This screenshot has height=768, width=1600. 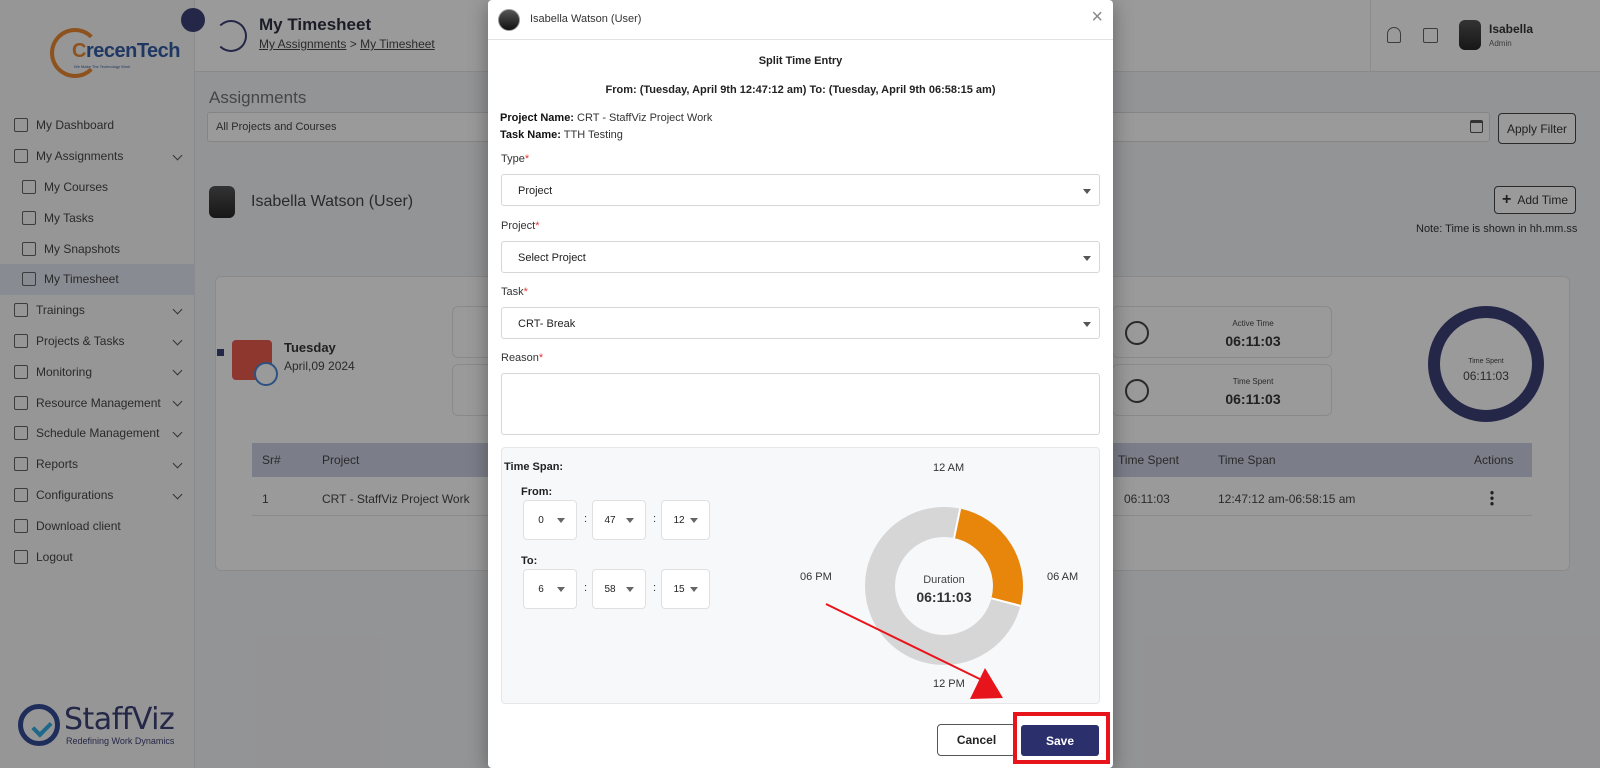 I want to click on from-hour-select: 0, so click(x=550, y=520).